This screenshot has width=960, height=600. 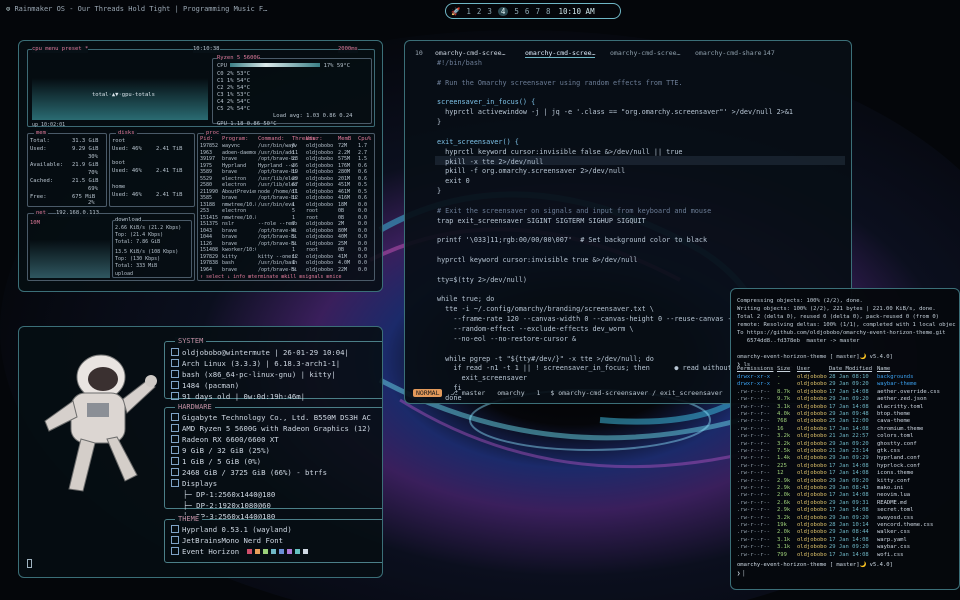 What do you see at coordinates (259, 374) in the screenshot?
I see `shell-terminal: bash (x86_64-pc-linux-gnu) | kitty|` at bounding box center [259, 374].